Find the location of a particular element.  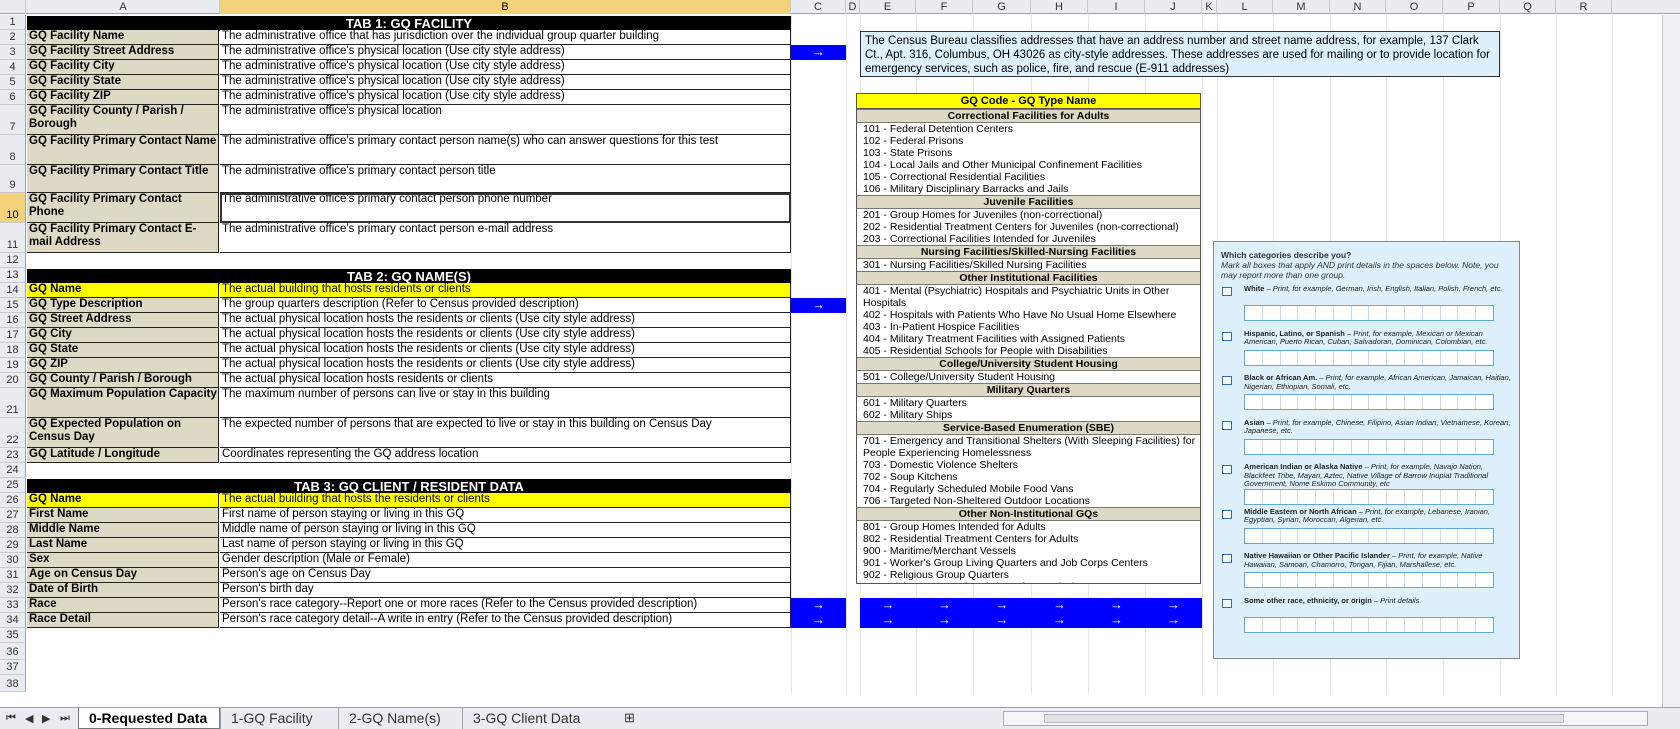

horizontal-scroll-thumb is located at coordinates (1304, 718).